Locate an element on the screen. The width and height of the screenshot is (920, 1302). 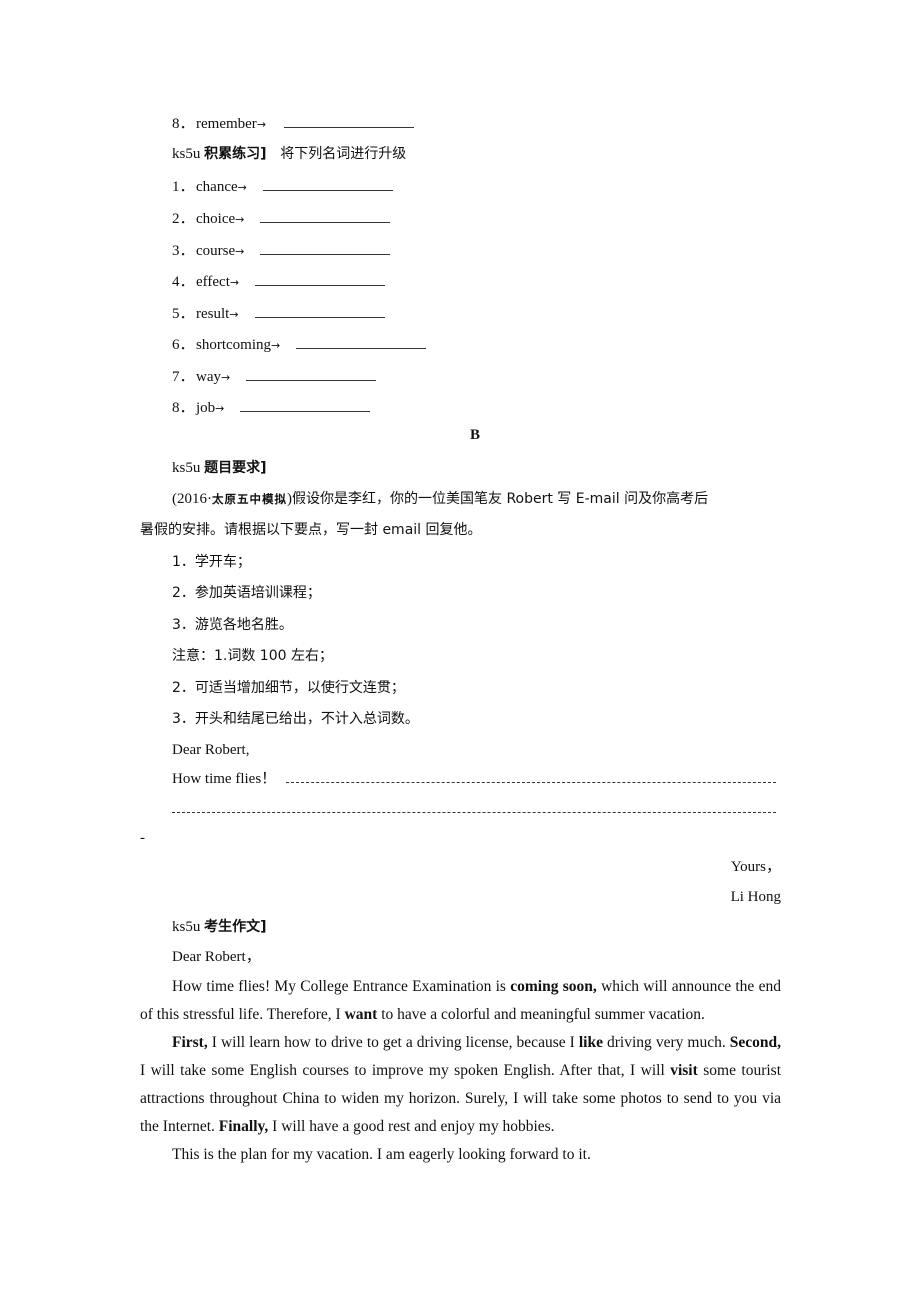
exercise-item: 7．way→ is located at coordinates (274, 376).